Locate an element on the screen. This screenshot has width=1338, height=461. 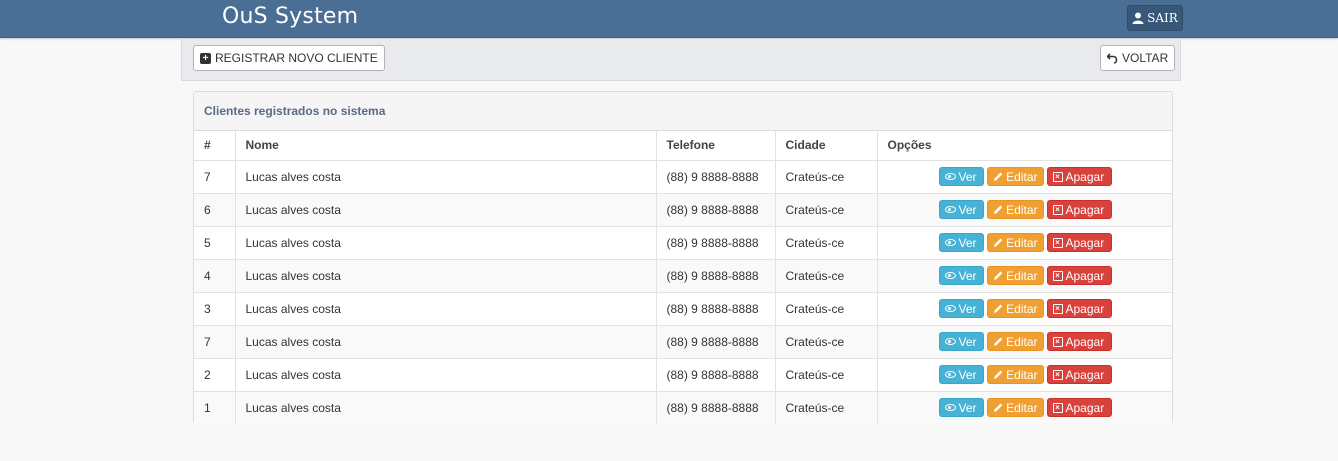
app-title: OuS System is located at coordinates (290, 16).